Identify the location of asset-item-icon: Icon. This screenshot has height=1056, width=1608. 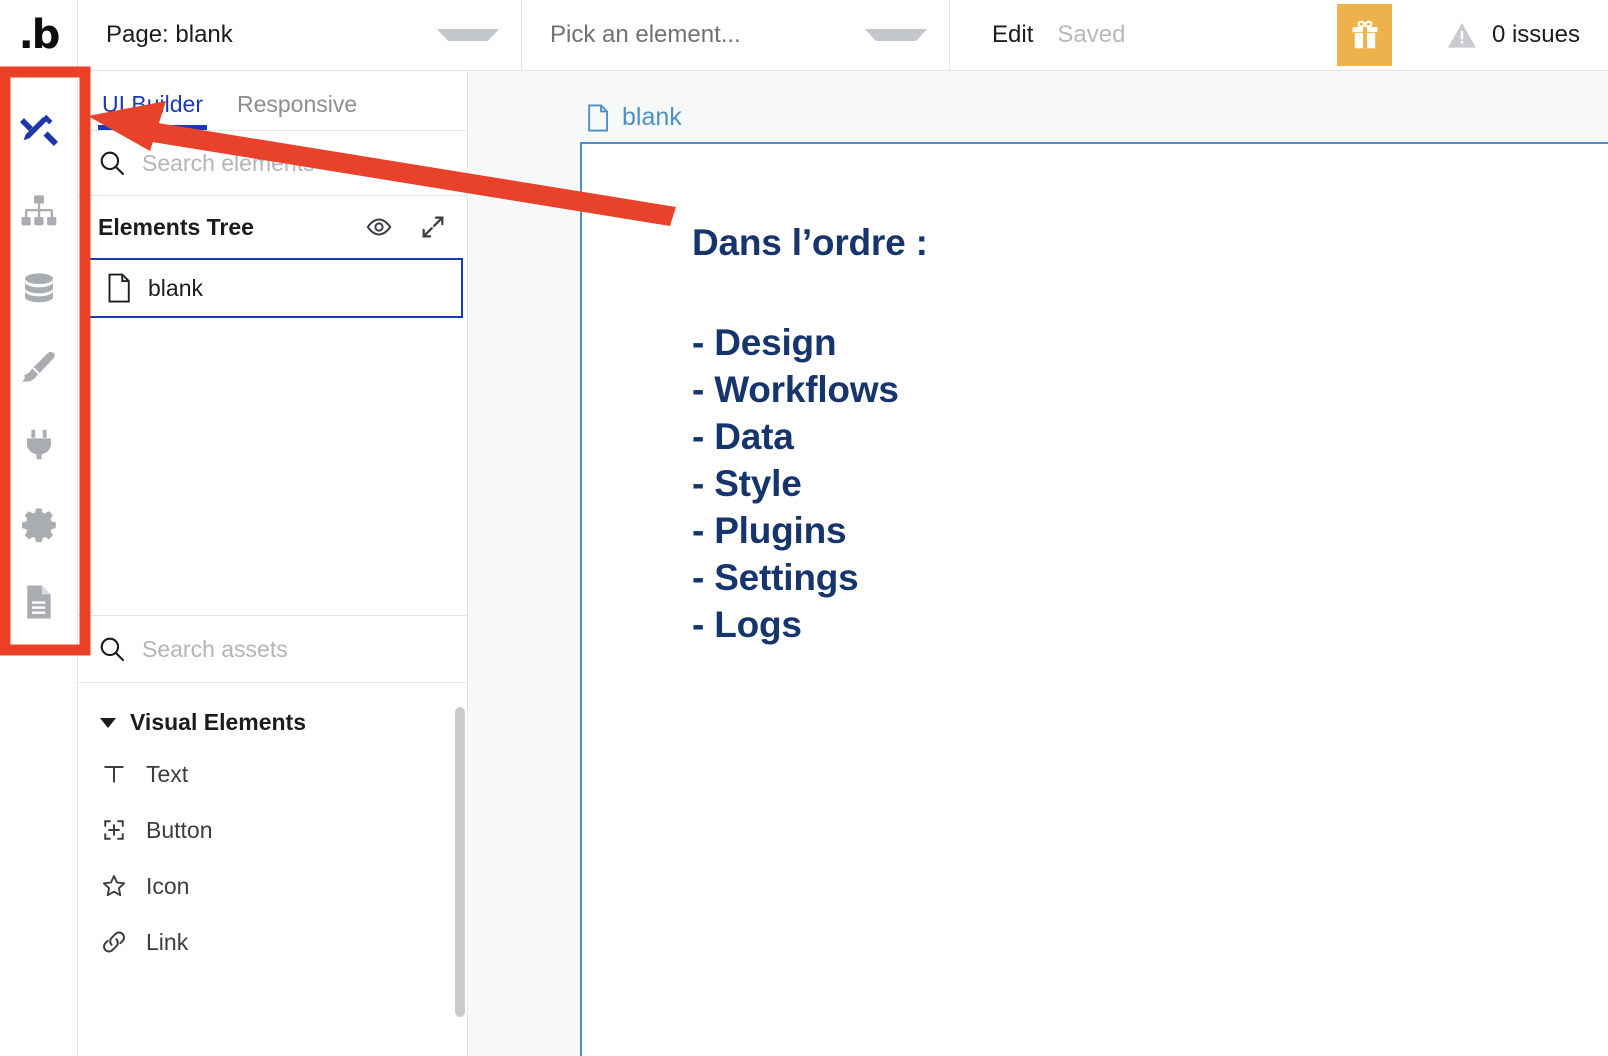
(272, 886).